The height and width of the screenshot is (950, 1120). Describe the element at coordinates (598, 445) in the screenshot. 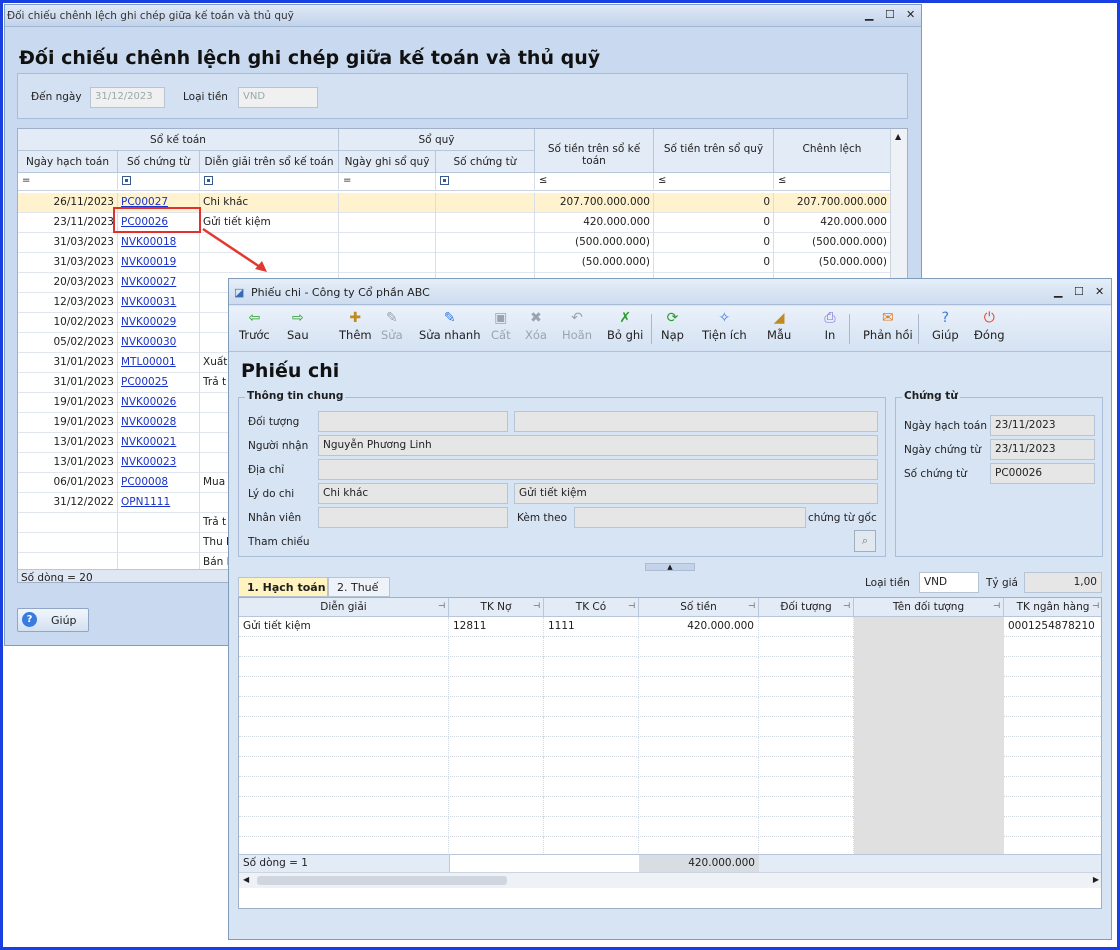

I see `nguoi-nhan-field: Nguyễn Phương Linh` at that location.